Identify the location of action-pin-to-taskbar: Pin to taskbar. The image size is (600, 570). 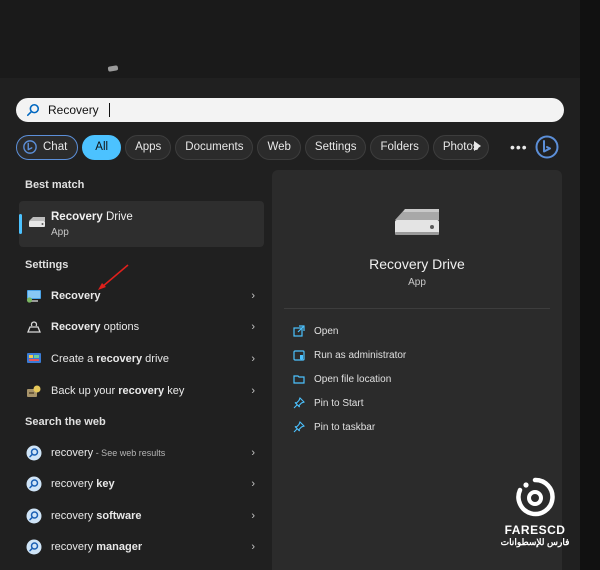
(333, 427).